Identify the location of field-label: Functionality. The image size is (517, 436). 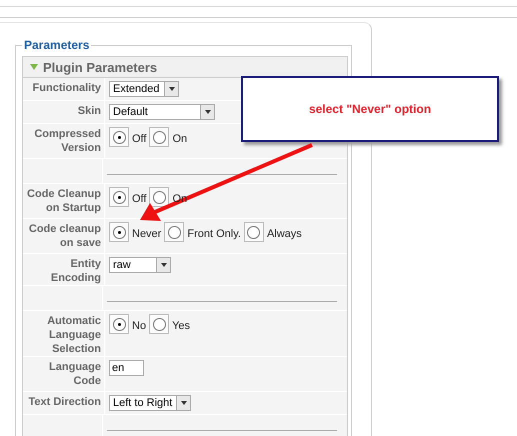
(66, 88).